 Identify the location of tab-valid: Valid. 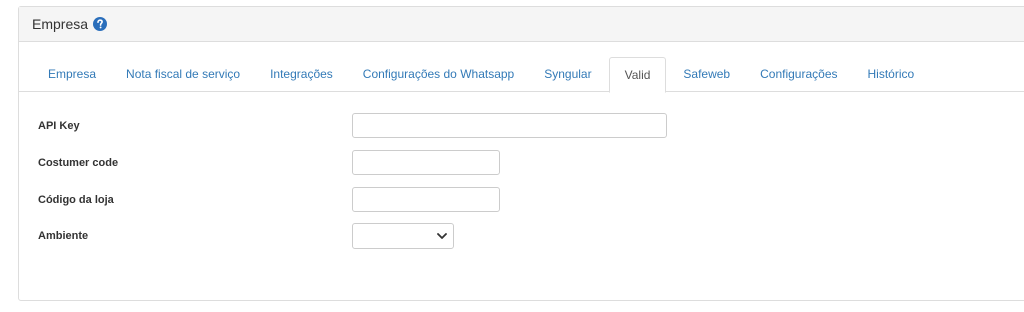
(637, 75).